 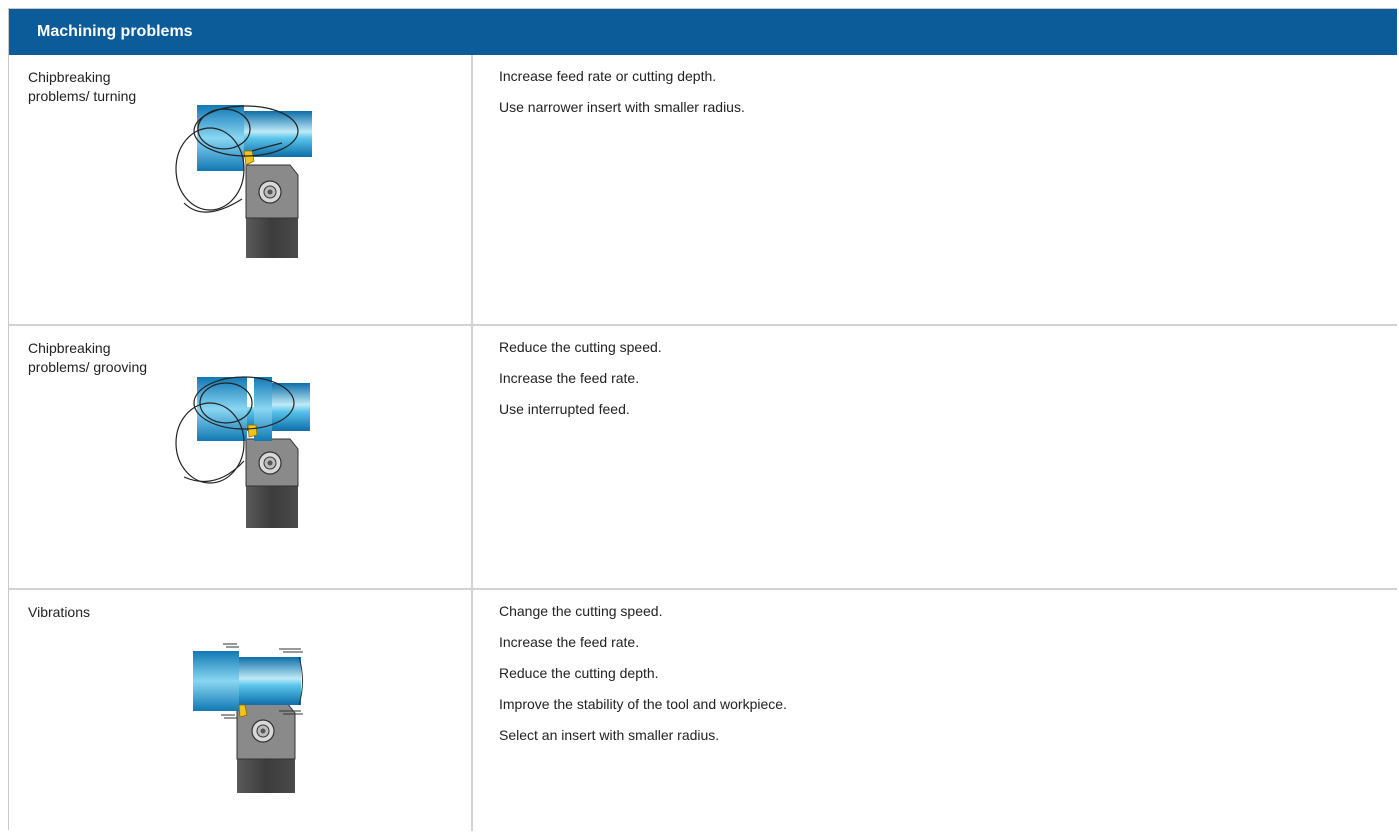 I want to click on solution-item: Use interrupted feed., so click(x=564, y=409).